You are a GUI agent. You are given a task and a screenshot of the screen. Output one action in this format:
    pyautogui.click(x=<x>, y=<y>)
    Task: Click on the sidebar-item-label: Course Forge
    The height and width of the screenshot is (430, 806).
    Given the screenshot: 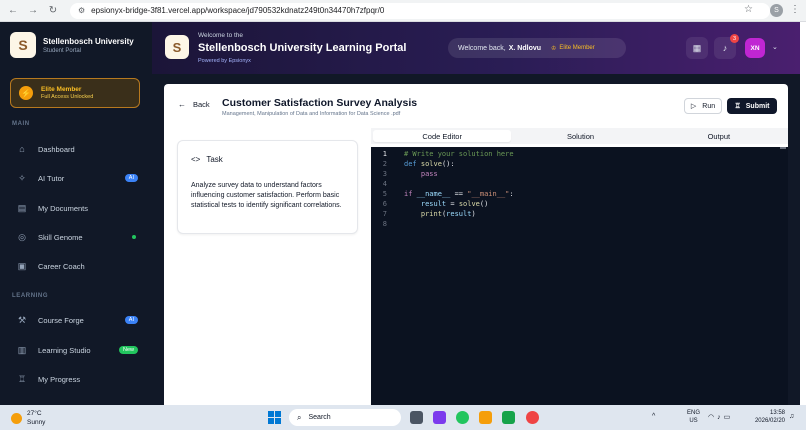 What is the action you would take?
    pyautogui.click(x=61, y=320)
    